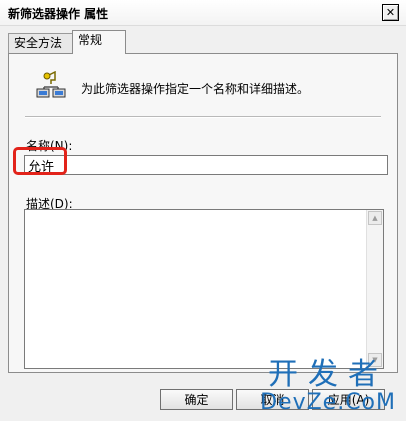  Describe the element at coordinates (58, 14) in the screenshot. I see `window-title: 新筛选器操作 属性` at that location.